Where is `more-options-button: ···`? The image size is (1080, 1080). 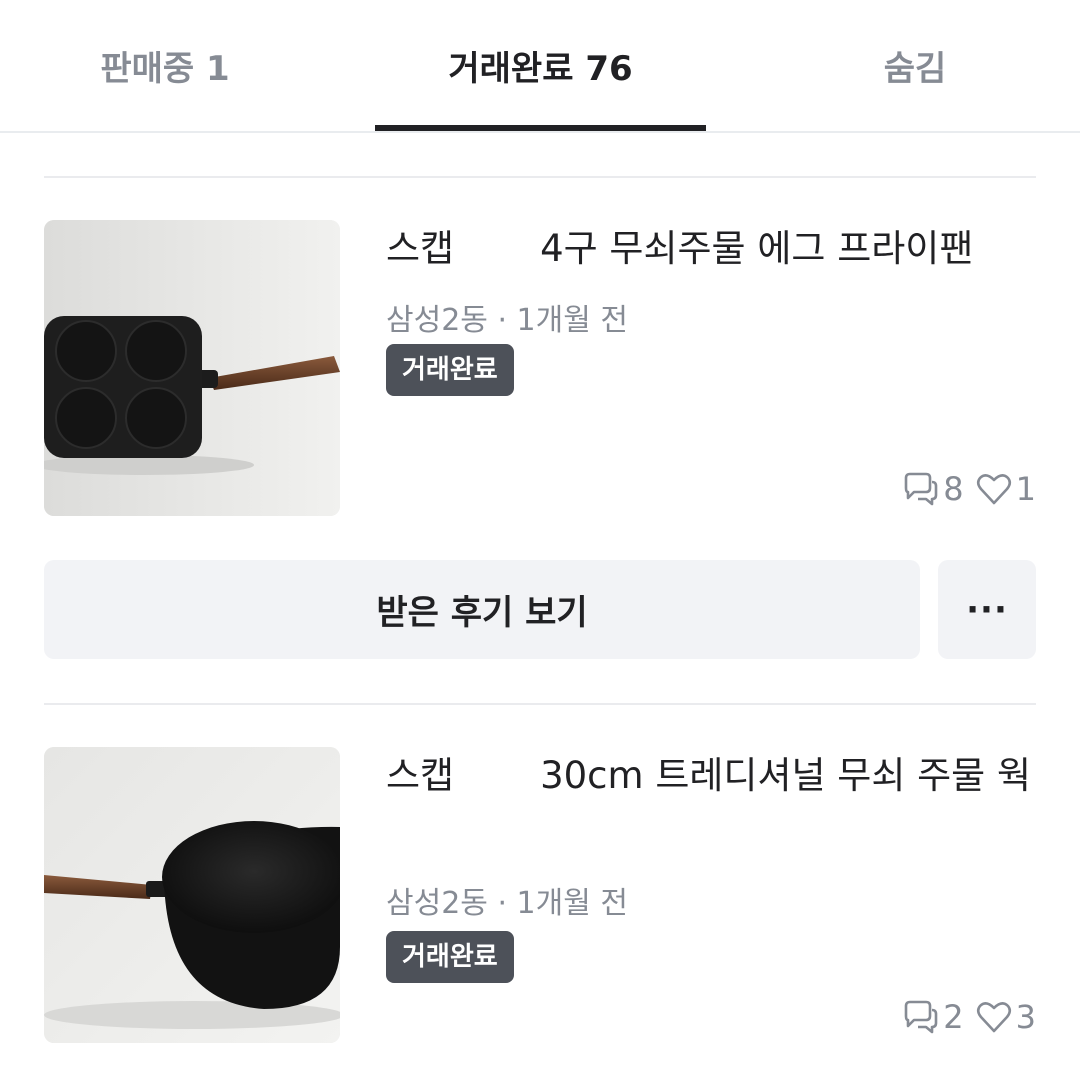
more-options-button: ··· is located at coordinates (987, 609).